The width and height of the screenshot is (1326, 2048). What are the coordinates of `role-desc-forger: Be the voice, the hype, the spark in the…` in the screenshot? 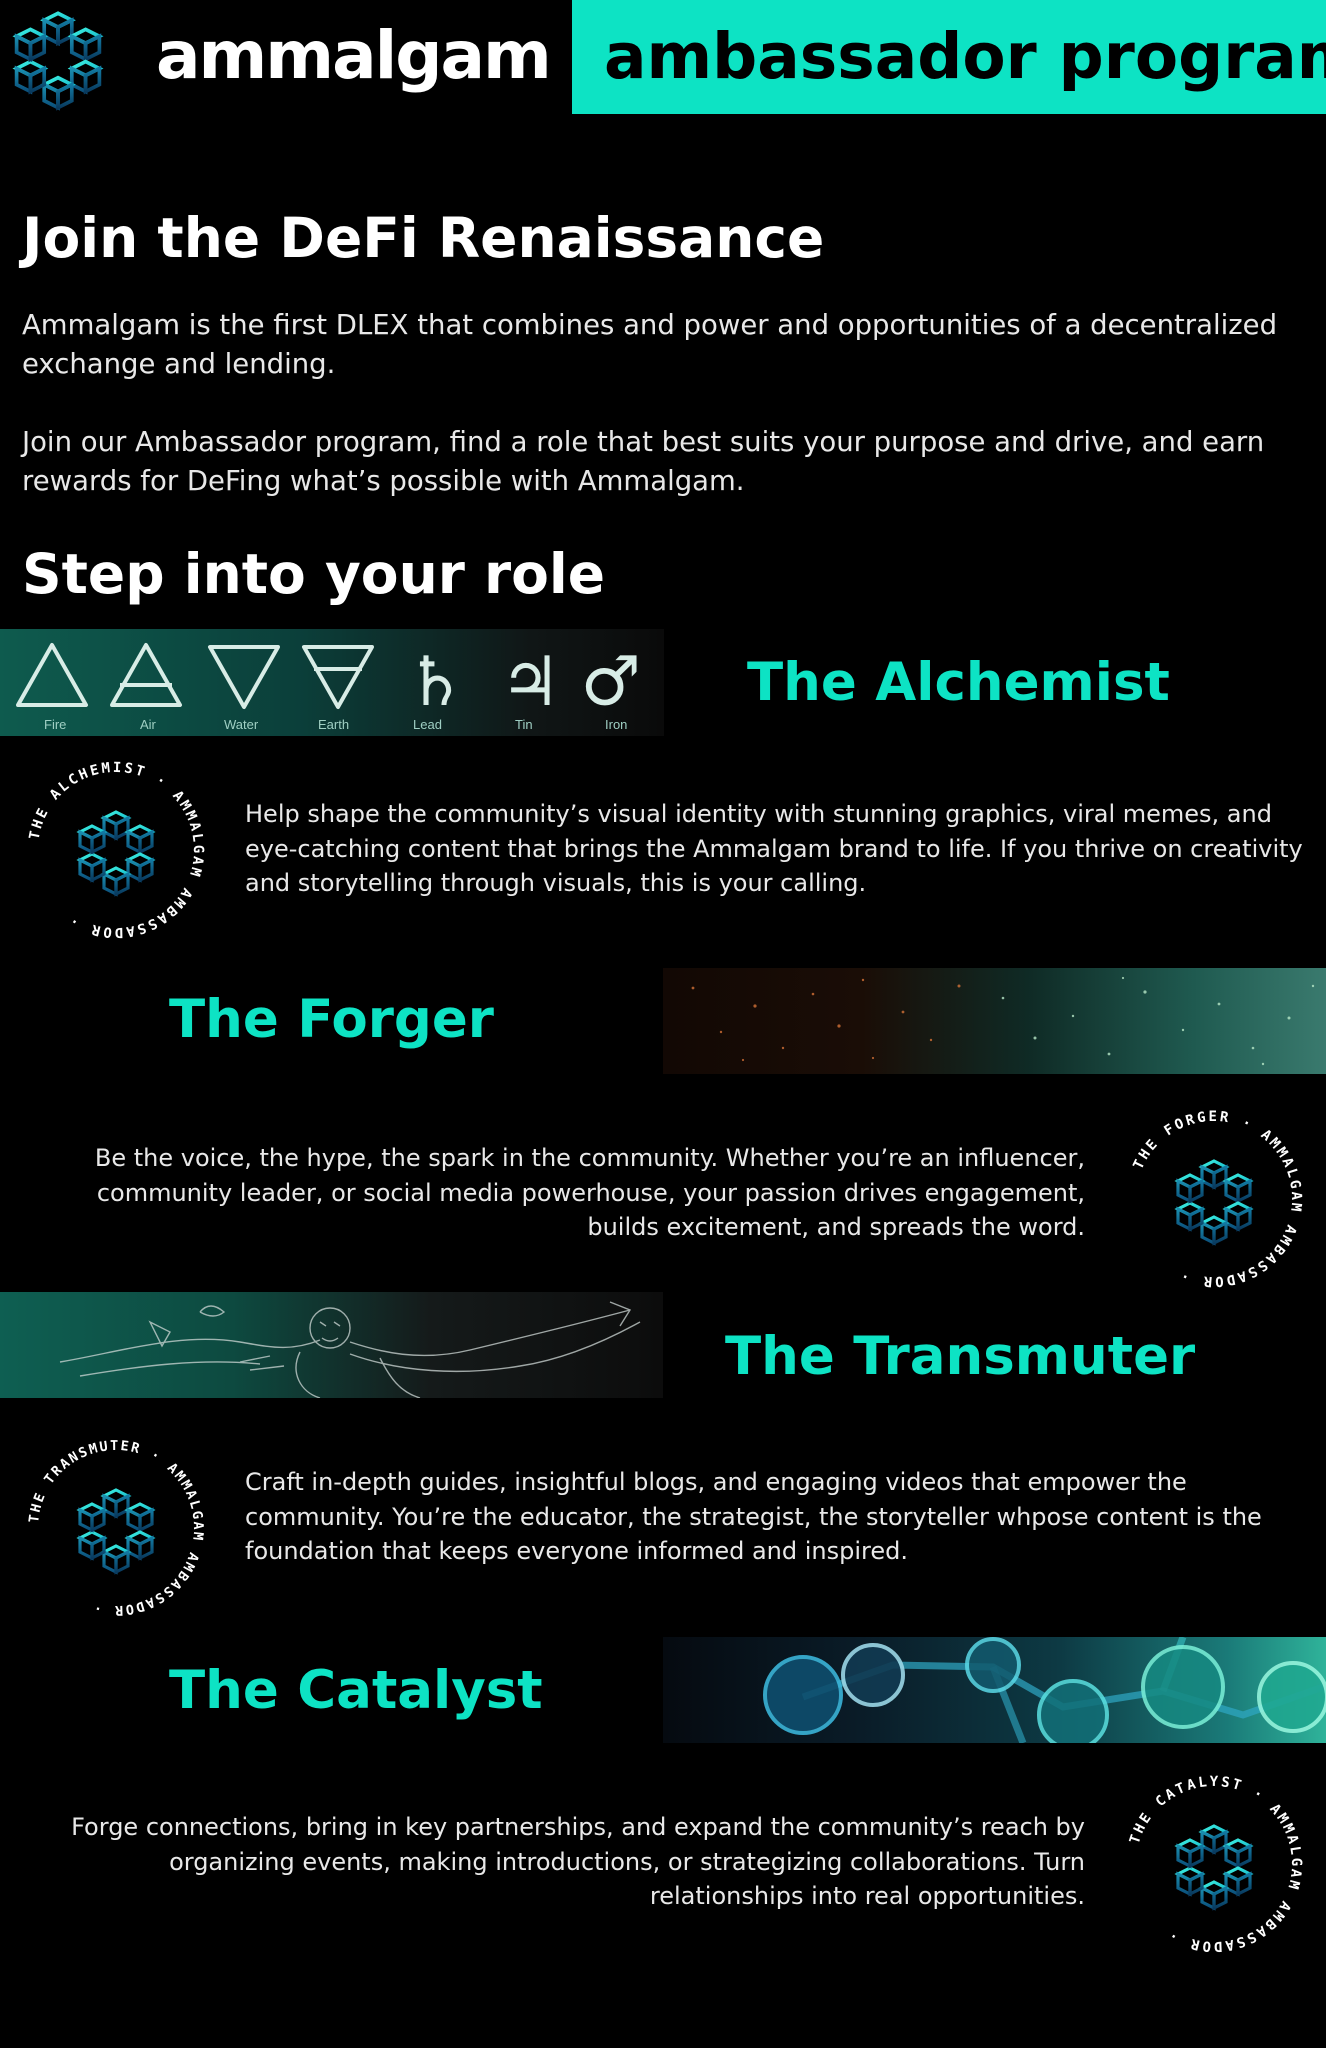 It's located at (589, 1192).